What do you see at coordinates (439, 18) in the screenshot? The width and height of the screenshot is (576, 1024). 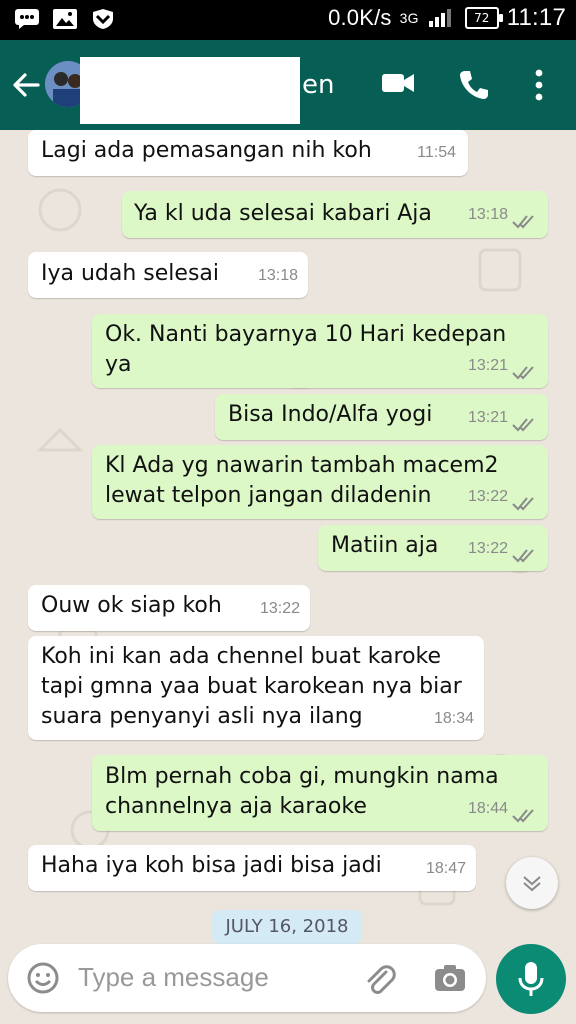 I see `signal-icon` at bounding box center [439, 18].